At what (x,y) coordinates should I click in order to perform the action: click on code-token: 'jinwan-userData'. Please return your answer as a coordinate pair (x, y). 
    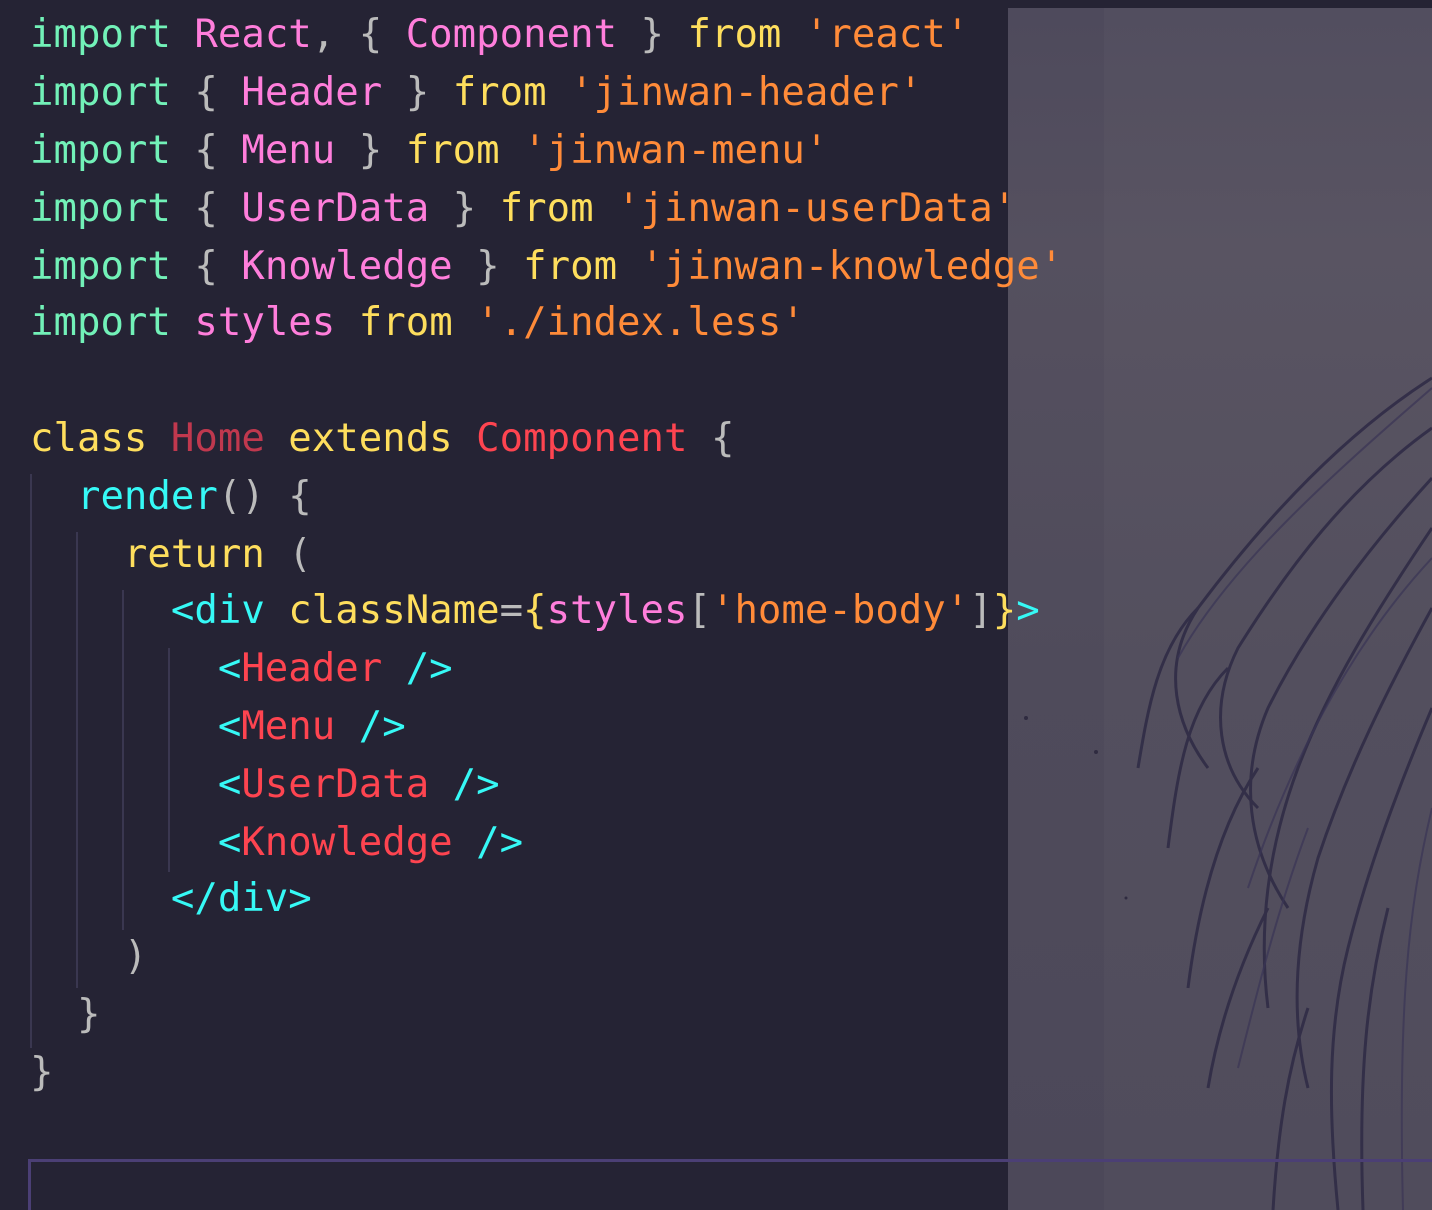
    Looking at the image, I should click on (817, 208).